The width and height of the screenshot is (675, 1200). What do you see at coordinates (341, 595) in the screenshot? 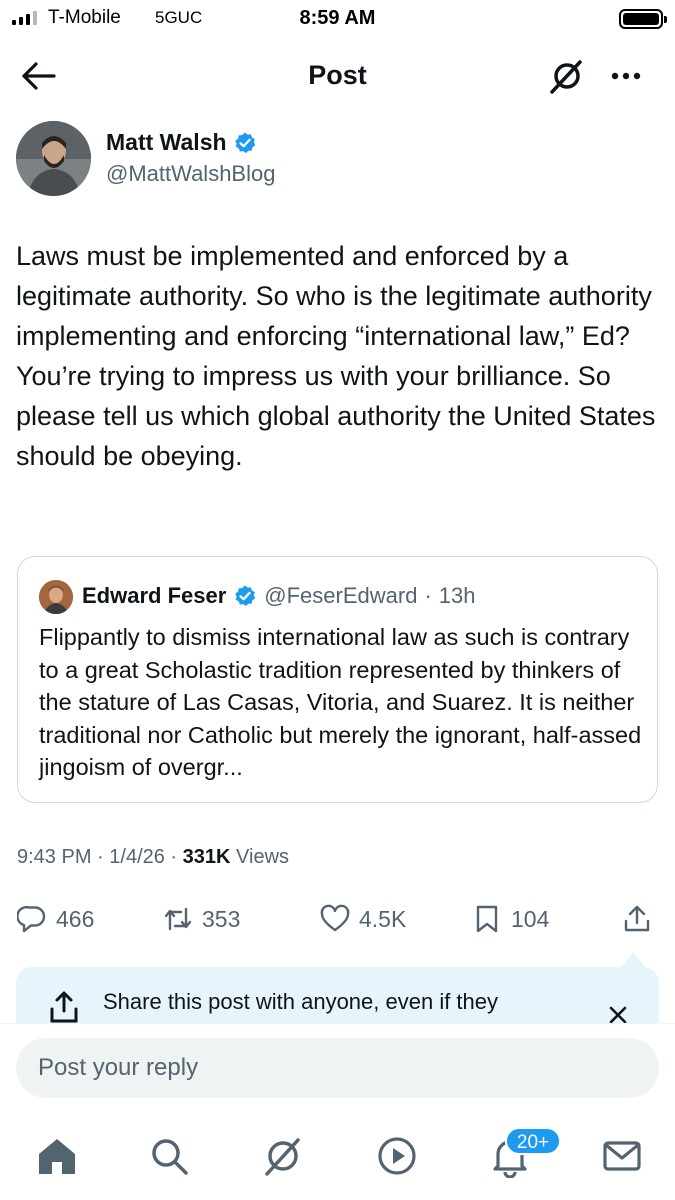
I see `quoted-author-handle: @FeserEdward` at bounding box center [341, 595].